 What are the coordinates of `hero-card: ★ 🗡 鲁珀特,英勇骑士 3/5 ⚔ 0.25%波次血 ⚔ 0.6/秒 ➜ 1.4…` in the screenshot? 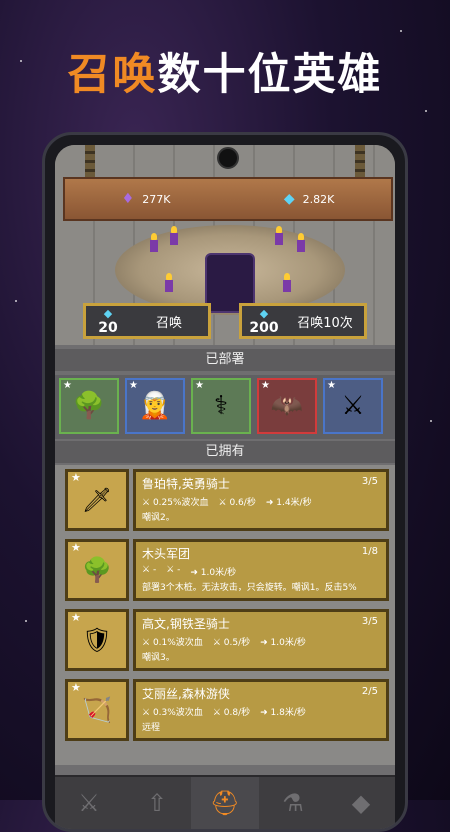 It's located at (227, 500).